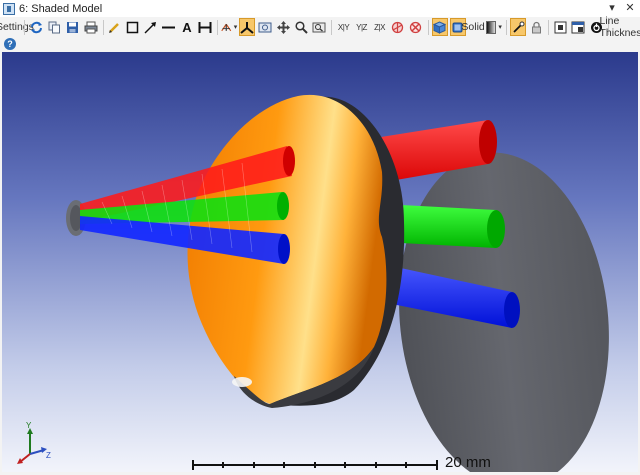 The height and width of the screenshot is (475, 640). I want to click on secondary-toolbar: ?, so click(320, 44).